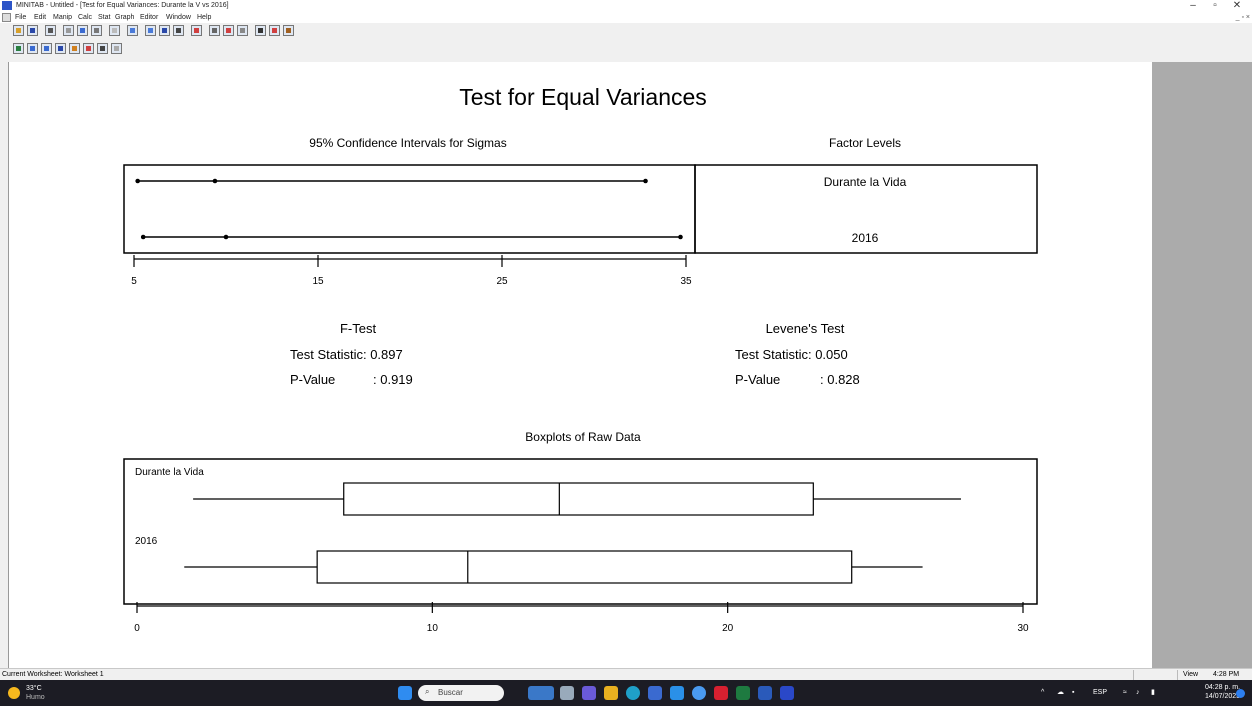 This screenshot has width=1252, height=706. What do you see at coordinates (502, 281) in the screenshot?
I see `ci-tick-label: 25` at bounding box center [502, 281].